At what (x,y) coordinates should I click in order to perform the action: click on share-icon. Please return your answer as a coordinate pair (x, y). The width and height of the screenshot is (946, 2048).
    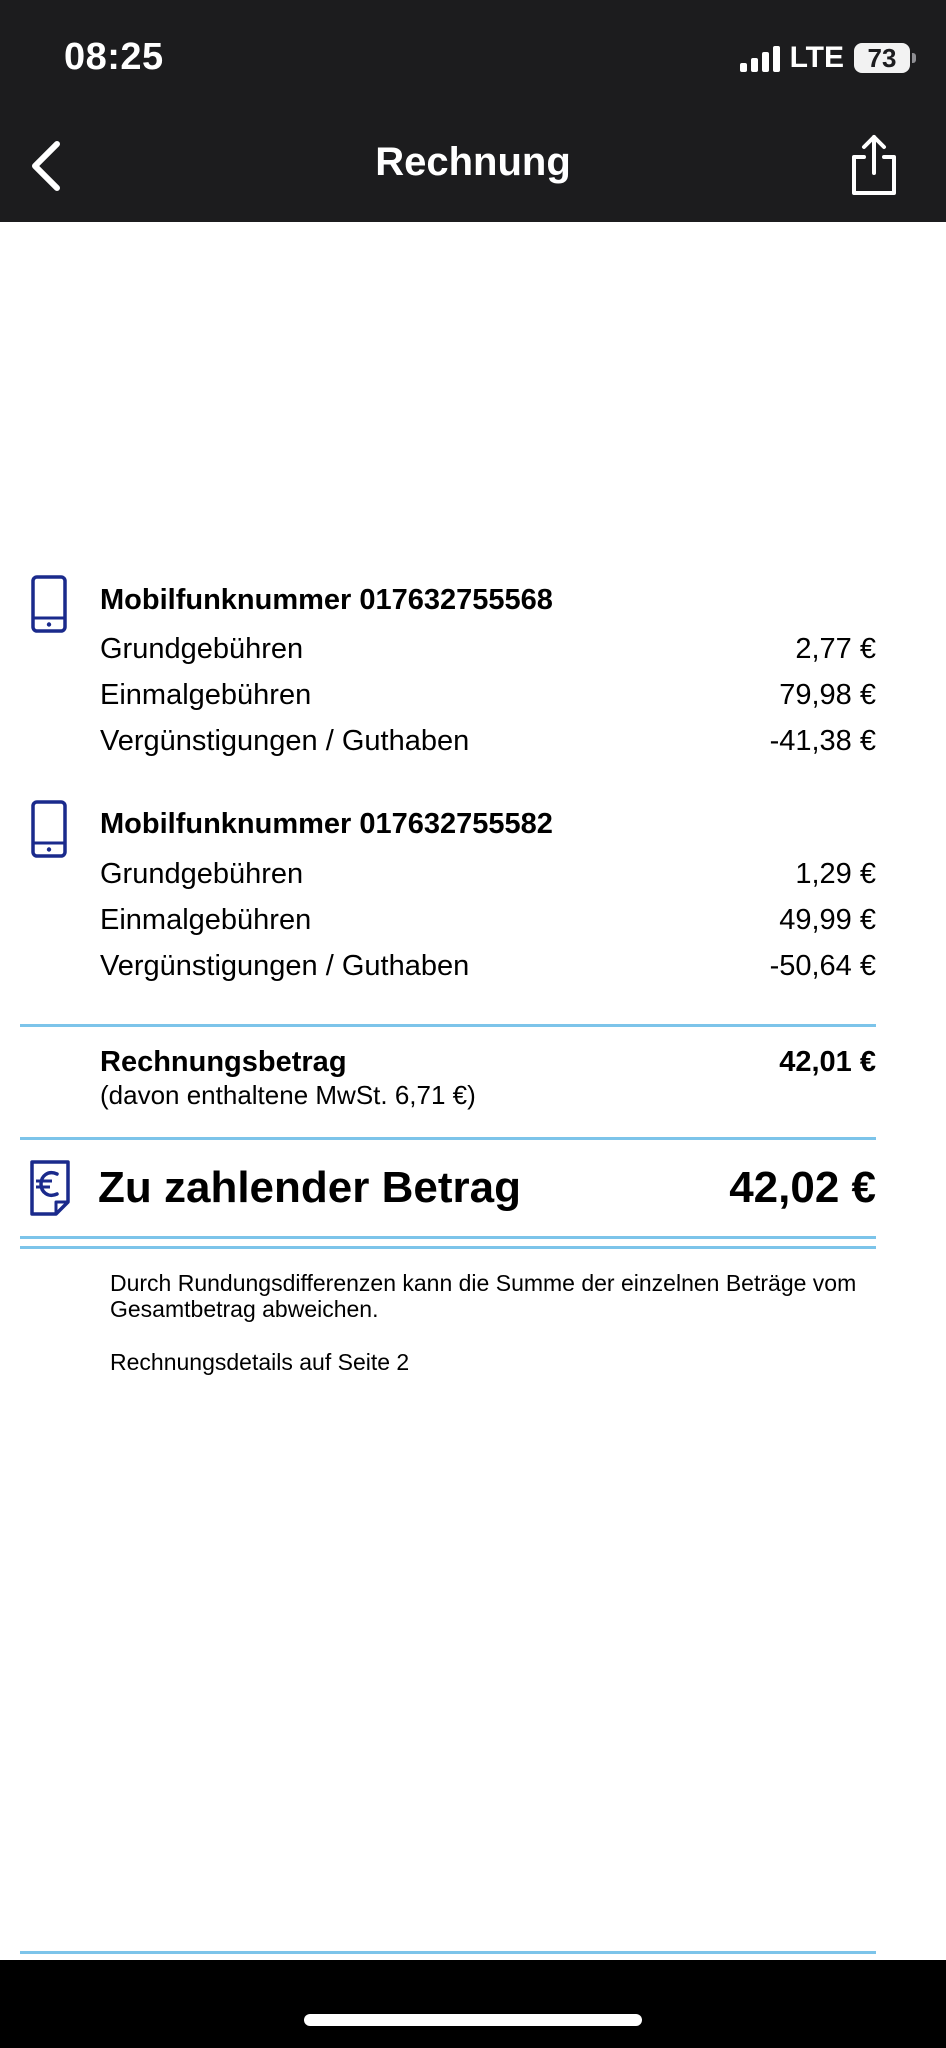
    Looking at the image, I should click on (874, 165).